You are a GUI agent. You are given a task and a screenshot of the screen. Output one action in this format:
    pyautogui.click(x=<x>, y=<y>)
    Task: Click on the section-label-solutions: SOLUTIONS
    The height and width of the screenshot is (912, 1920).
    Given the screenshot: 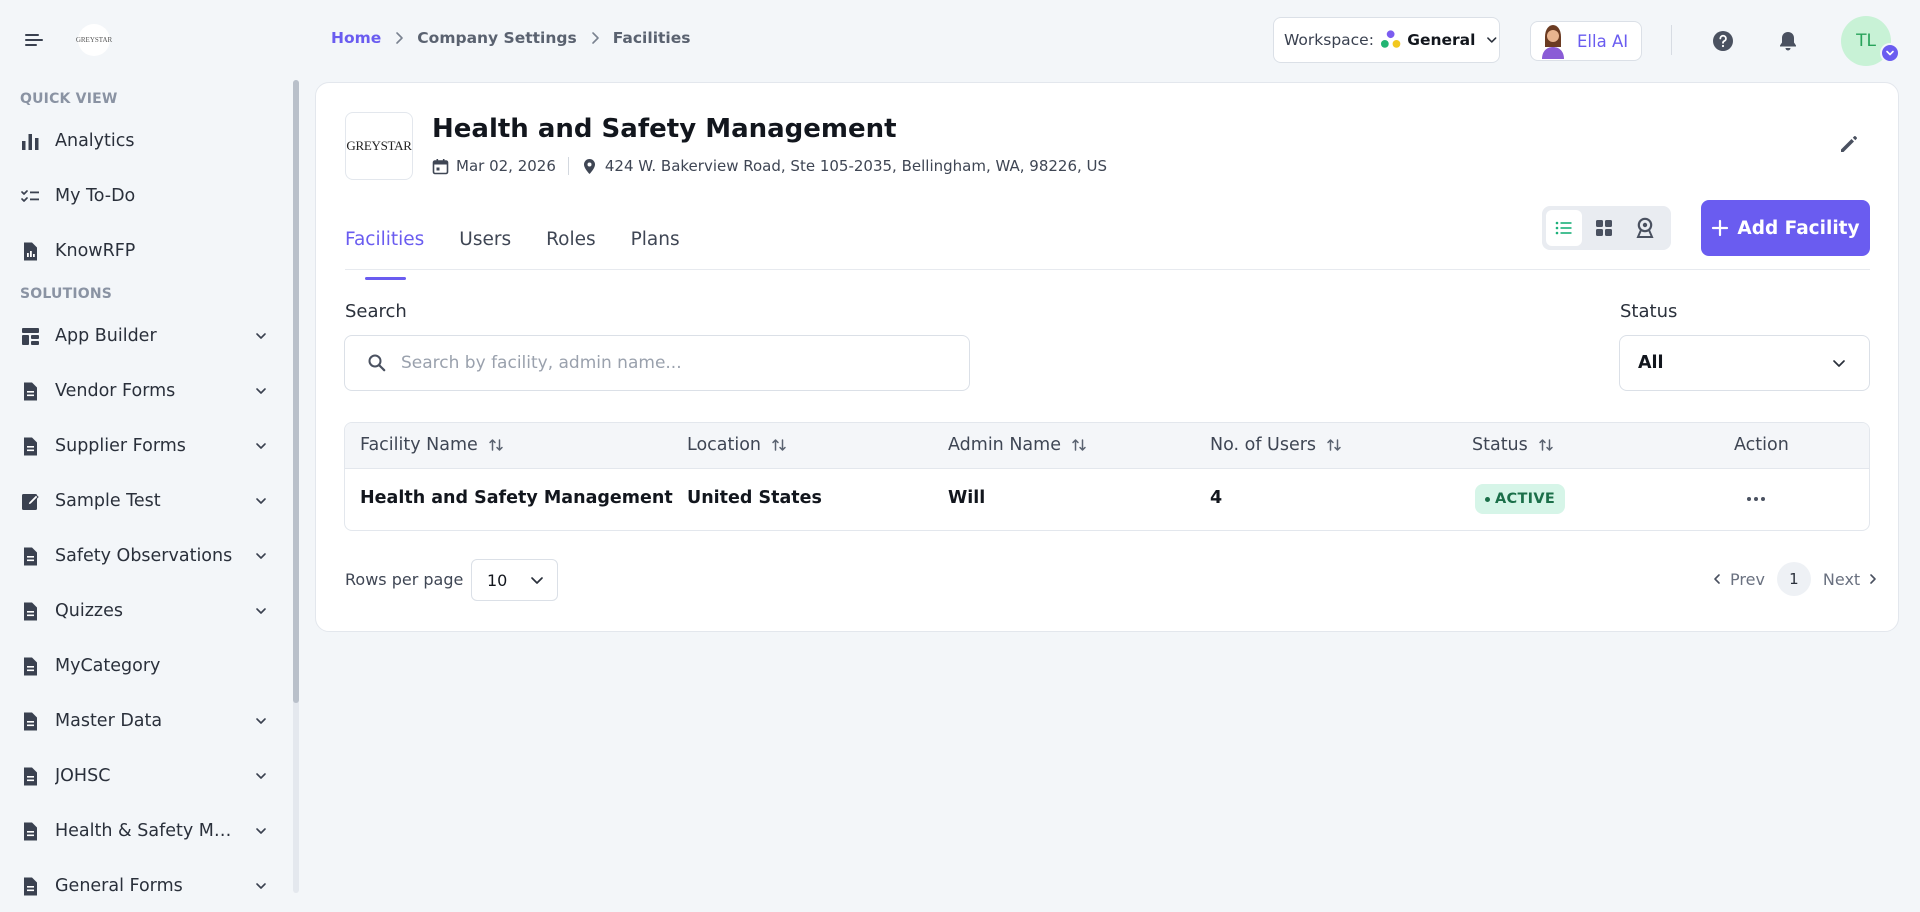 What is the action you would take?
    pyautogui.click(x=66, y=294)
    